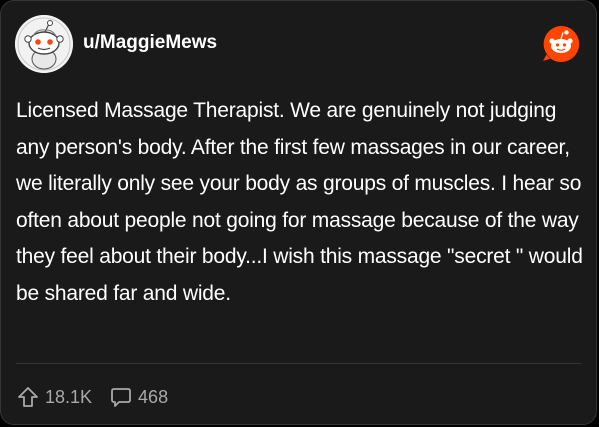  I want to click on snoo-avatar-icon, so click(44, 44).